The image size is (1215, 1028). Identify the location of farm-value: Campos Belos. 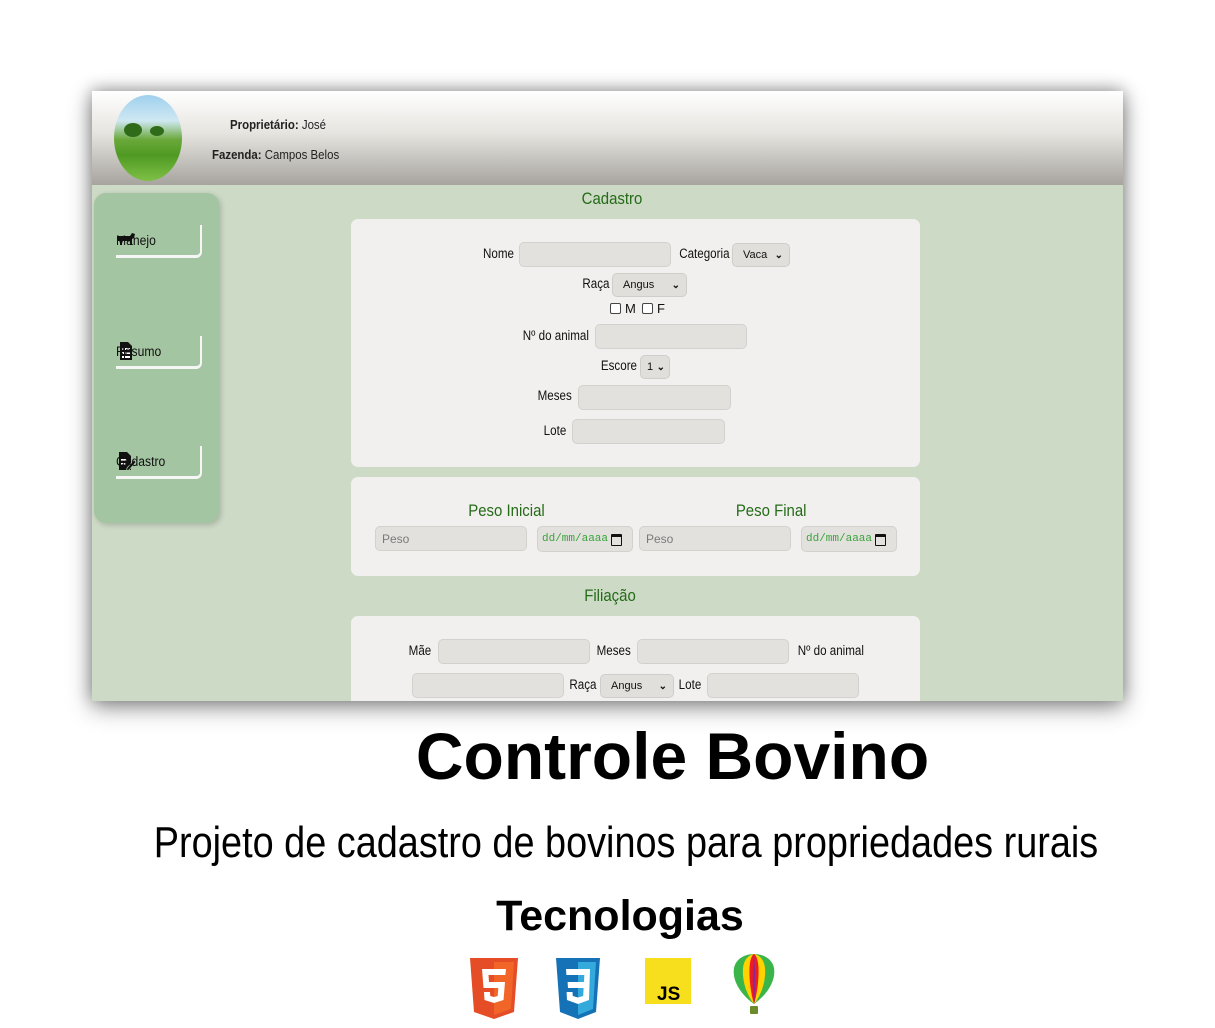
(302, 154).